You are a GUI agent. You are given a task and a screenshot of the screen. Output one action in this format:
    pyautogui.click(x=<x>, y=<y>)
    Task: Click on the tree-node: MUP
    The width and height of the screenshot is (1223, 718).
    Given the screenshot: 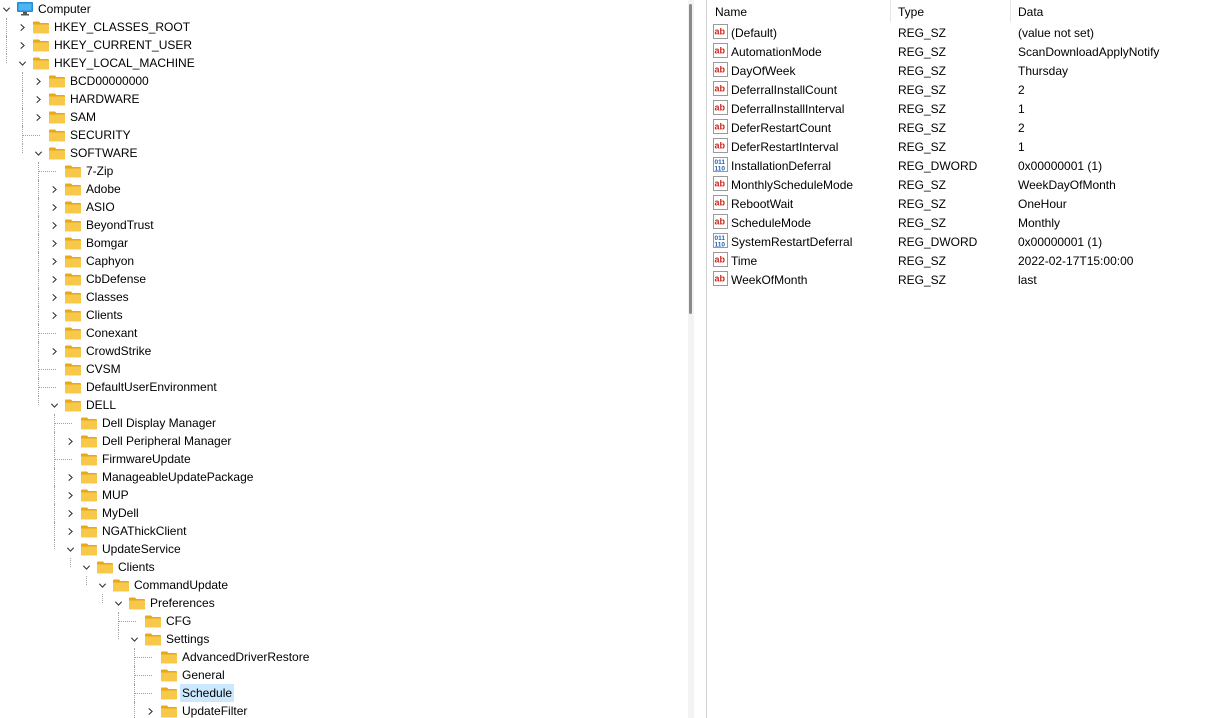 What is the action you would take?
    pyautogui.click(x=340, y=495)
    